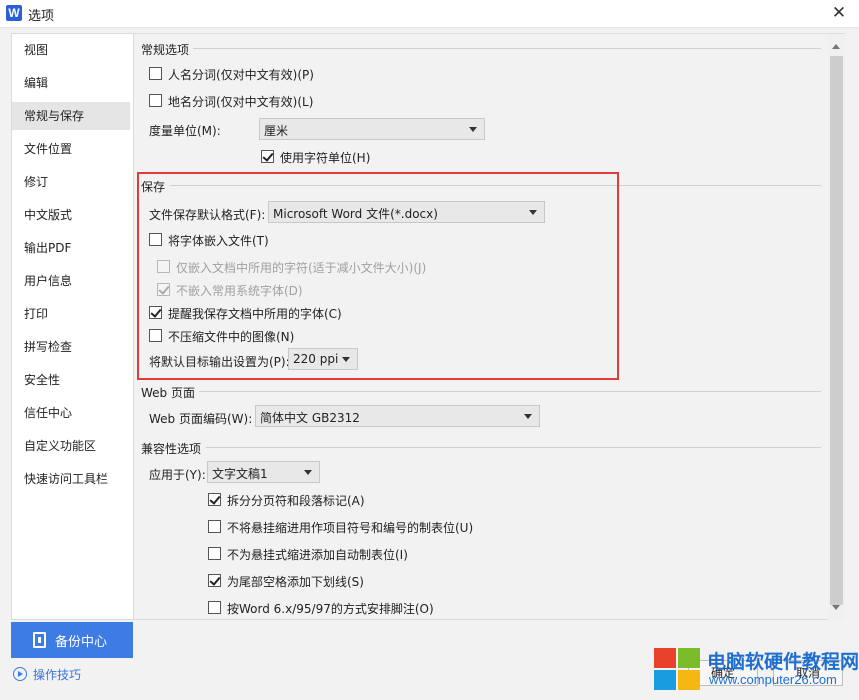 The width and height of the screenshot is (859, 700). I want to click on backup-center-button: 备份中心, so click(72, 640).